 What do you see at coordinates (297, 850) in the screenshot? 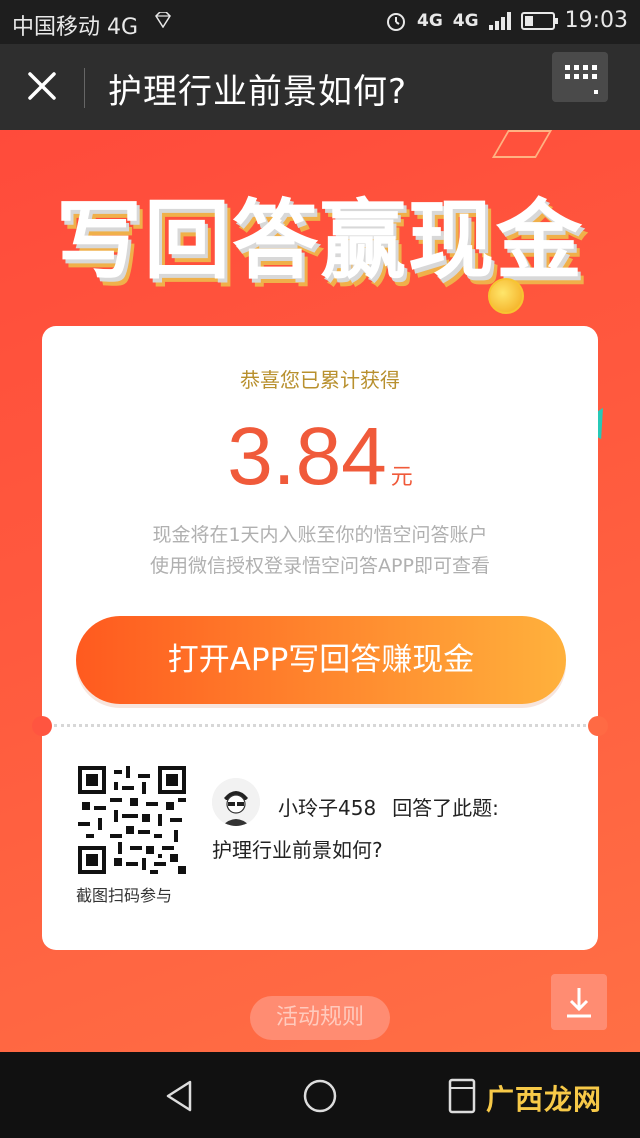
I see `question-text: 护理行业前景如何?` at bounding box center [297, 850].